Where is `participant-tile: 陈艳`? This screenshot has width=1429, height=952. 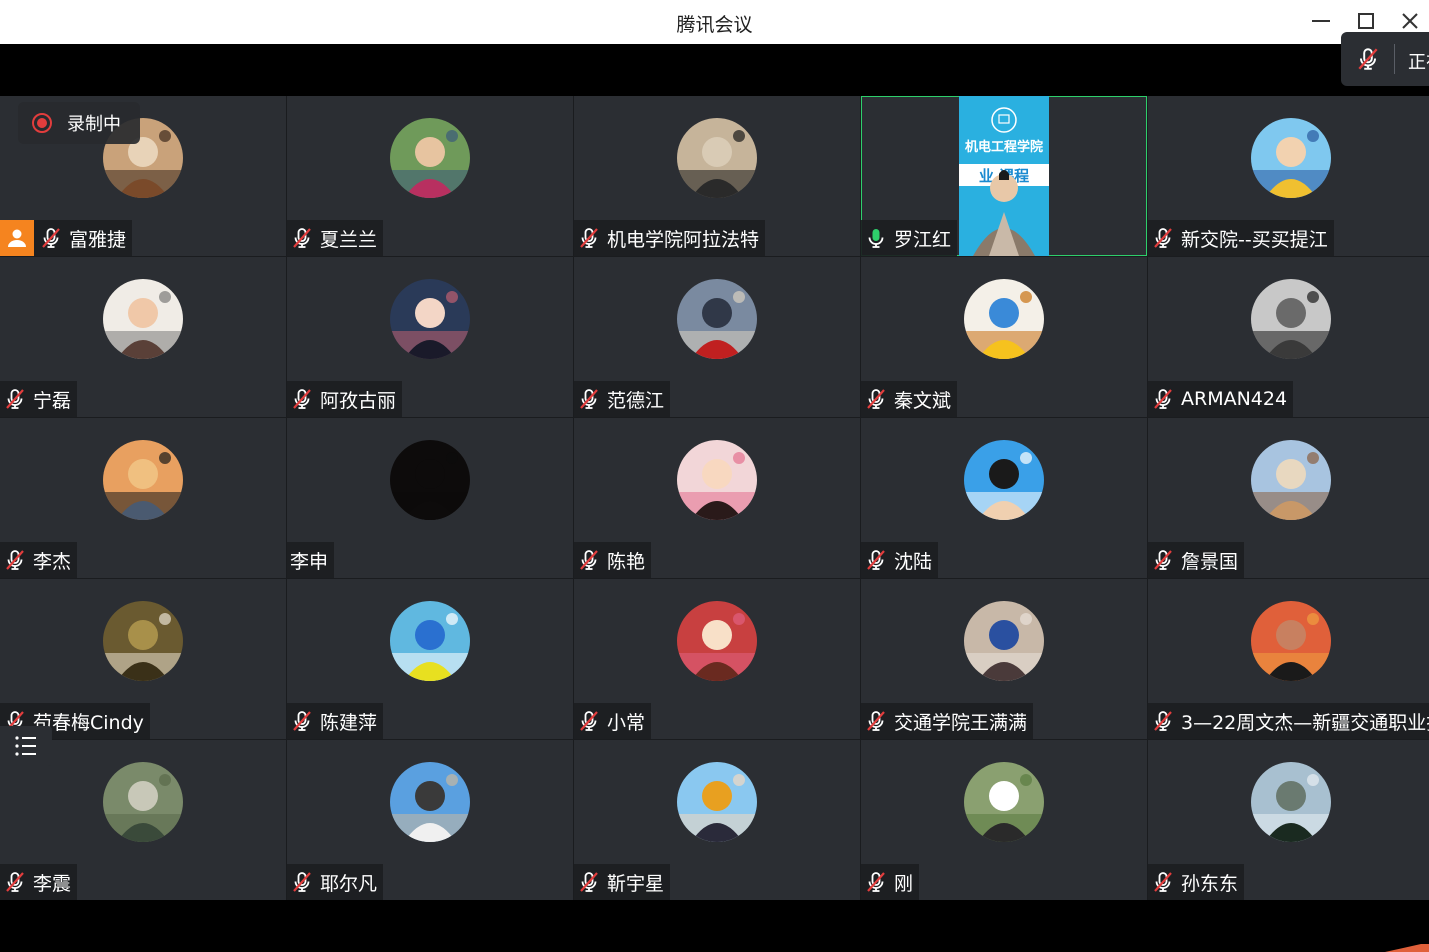
participant-tile: 陈艳 is located at coordinates (717, 498).